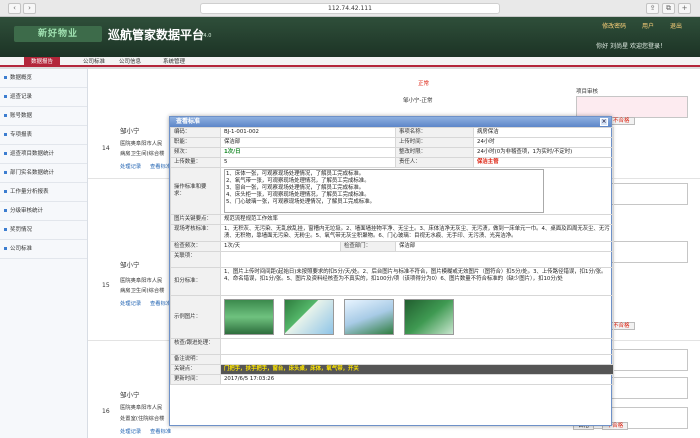 This screenshot has width=700, height=438. What do you see at coordinates (631, 46) in the screenshot?
I see `welcome-text: 你好 刘尚星 欢迎您登录！` at bounding box center [631, 46].